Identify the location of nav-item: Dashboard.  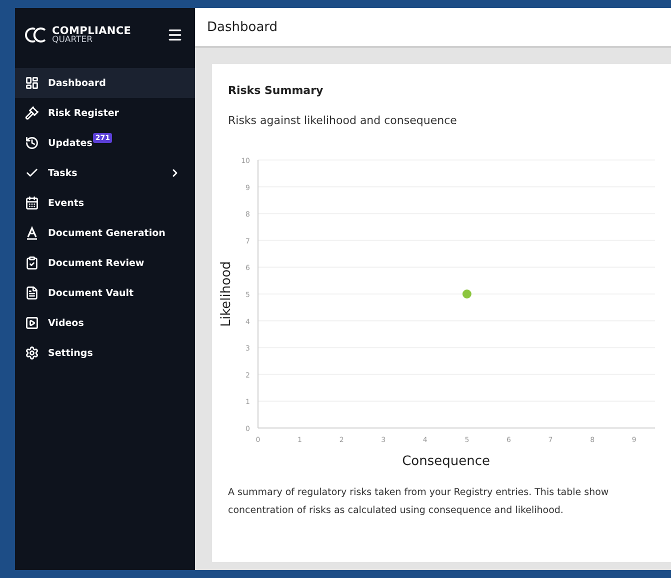
(105, 83).